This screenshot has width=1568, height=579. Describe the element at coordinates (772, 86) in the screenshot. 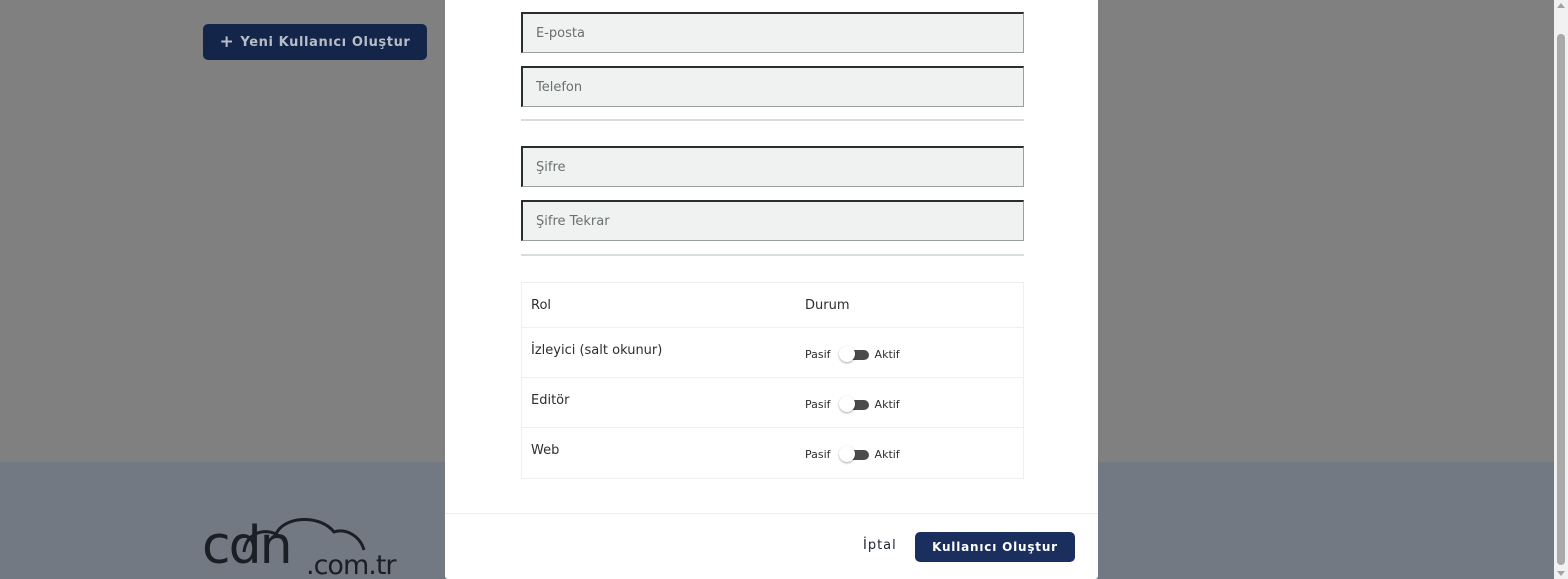

I see `phone-field` at that location.